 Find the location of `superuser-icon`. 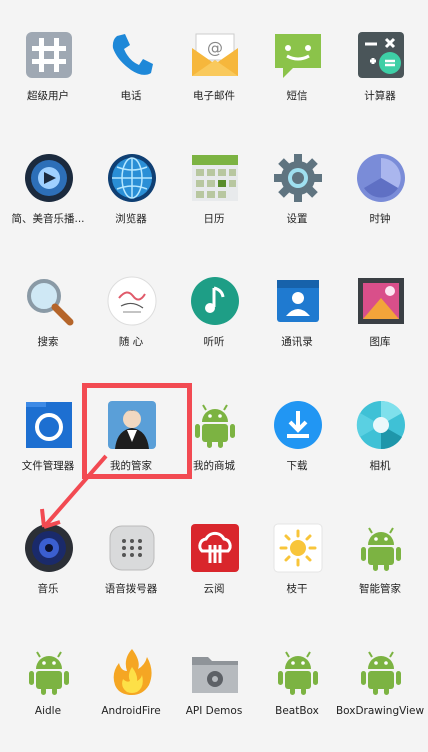

superuser-icon is located at coordinates (49, 55).